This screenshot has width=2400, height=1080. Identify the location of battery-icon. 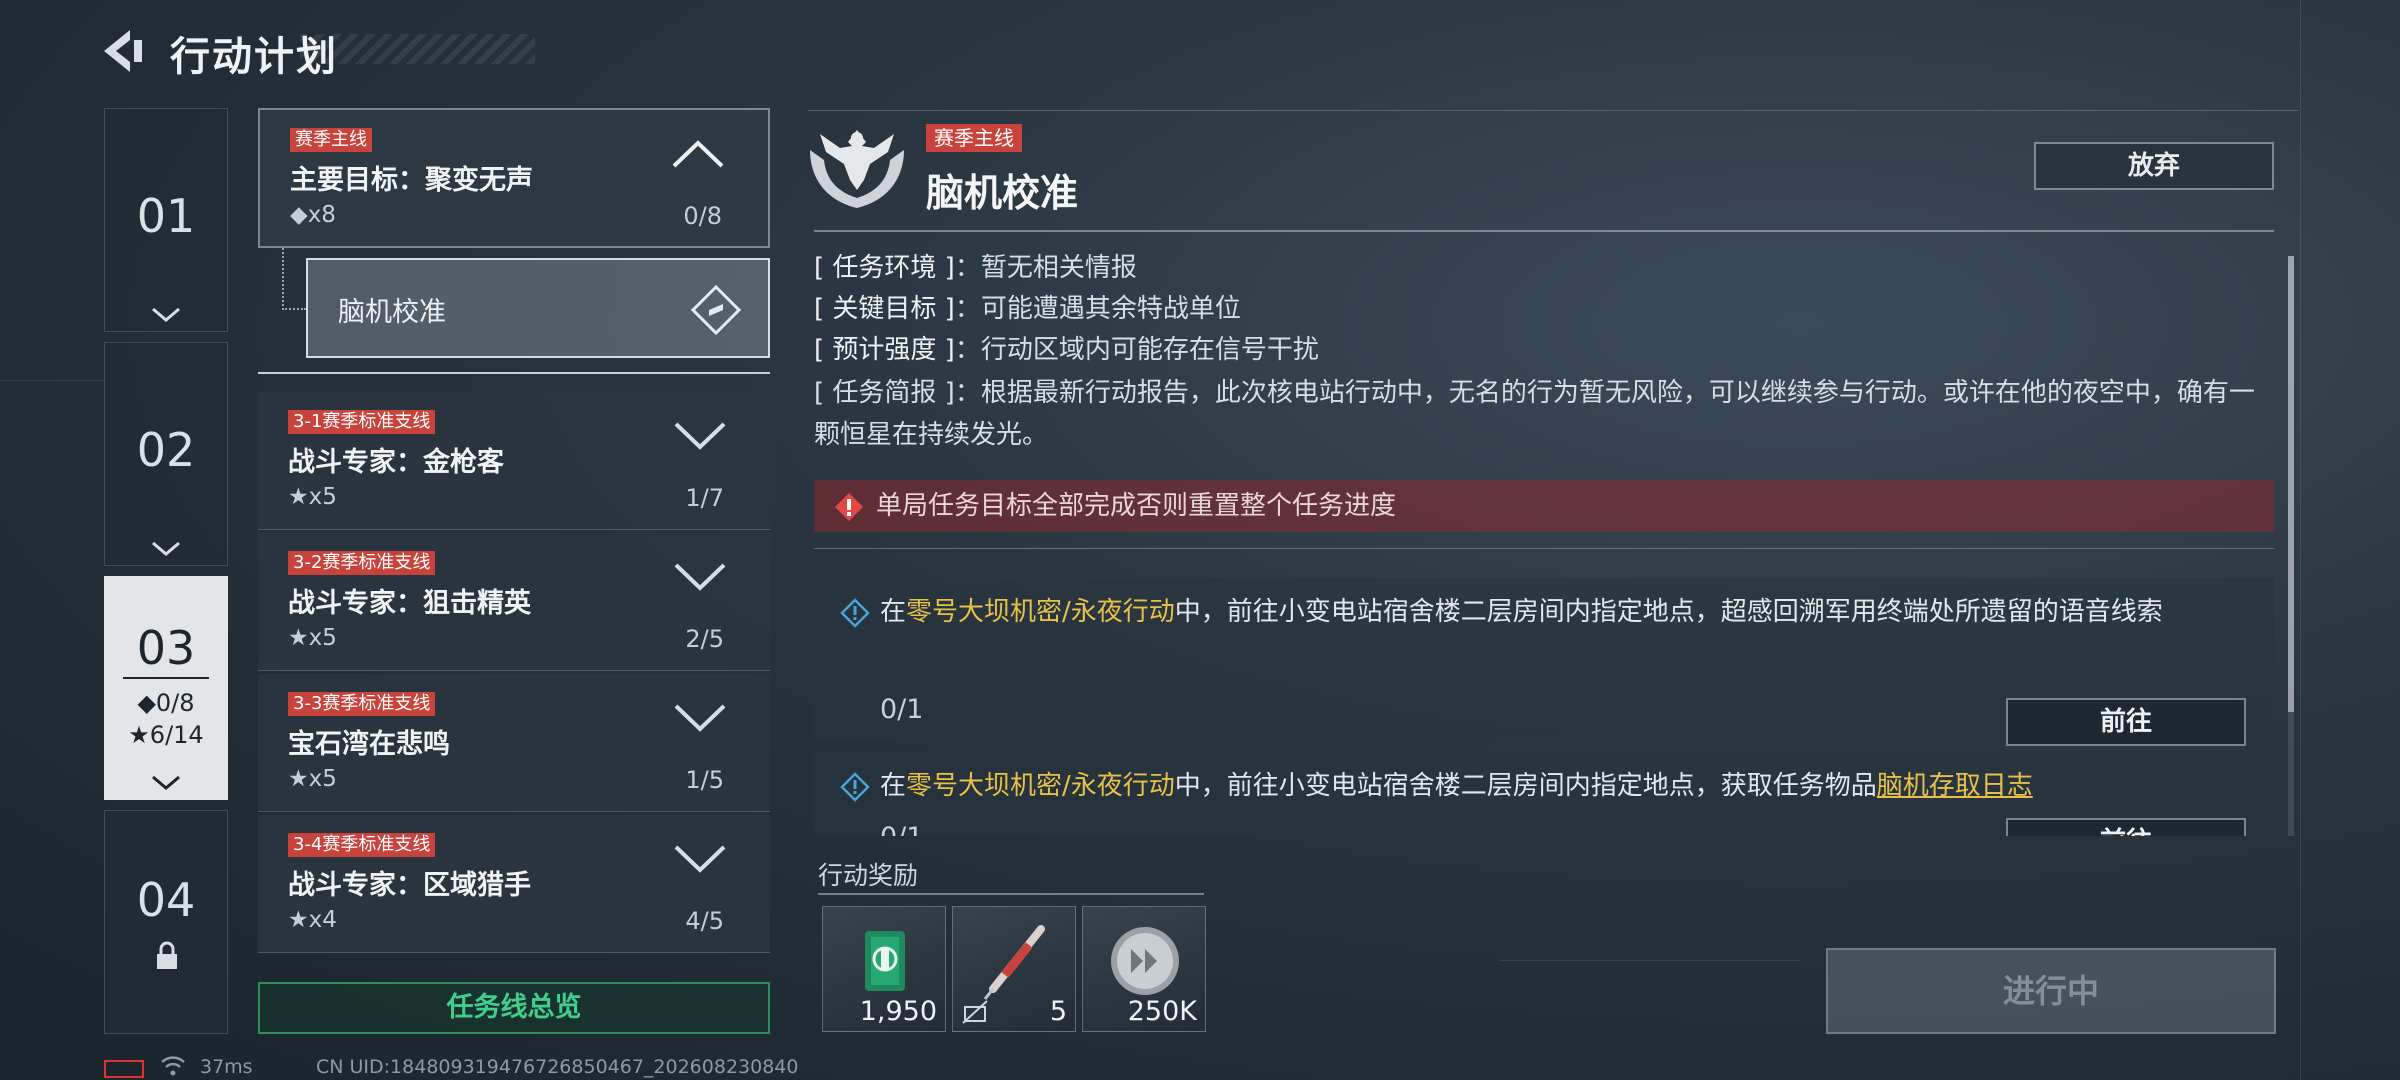
(124, 1069).